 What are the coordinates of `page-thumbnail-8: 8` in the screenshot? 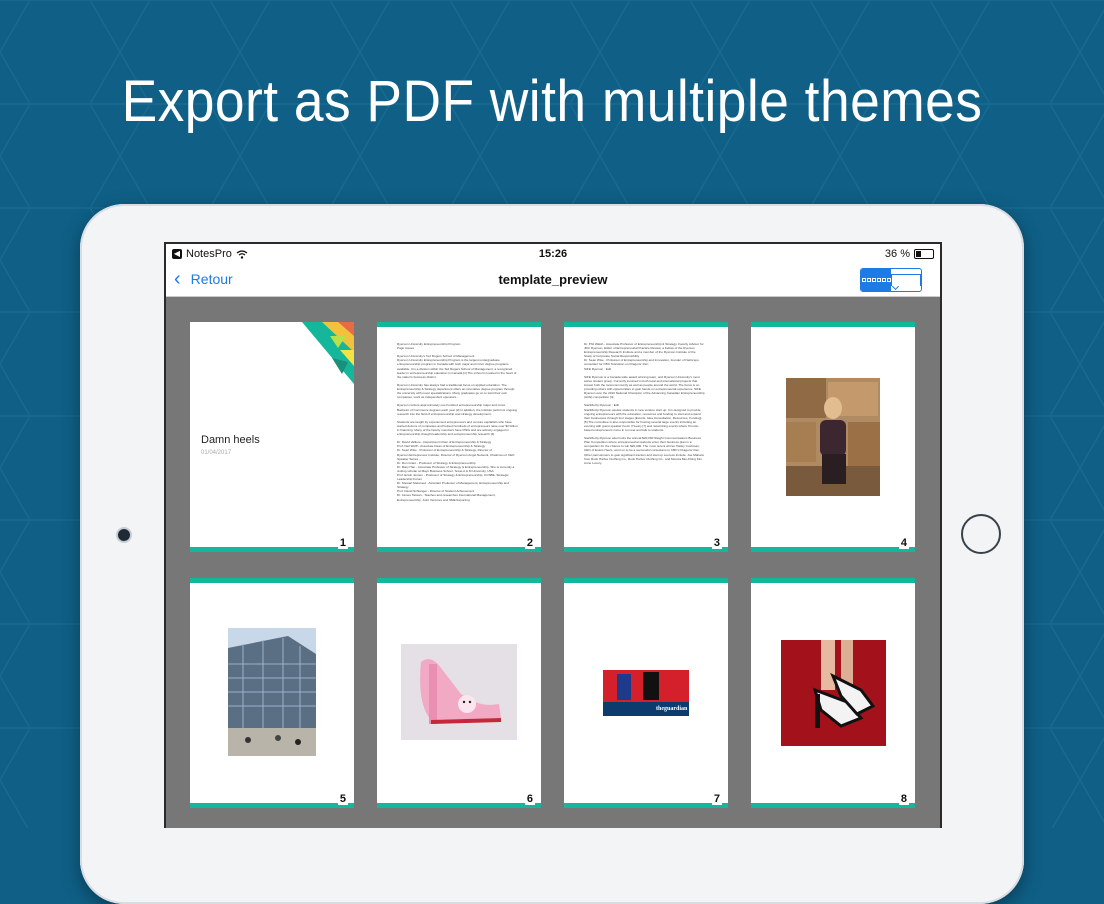 It's located at (833, 693).